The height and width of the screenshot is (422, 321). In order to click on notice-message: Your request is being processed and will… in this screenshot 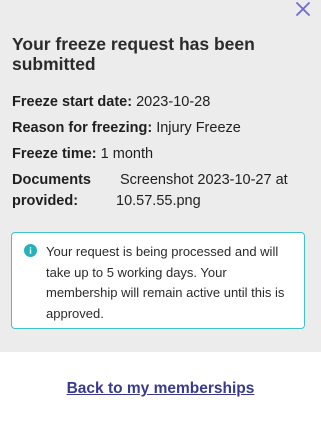, I will do `click(165, 282)`.